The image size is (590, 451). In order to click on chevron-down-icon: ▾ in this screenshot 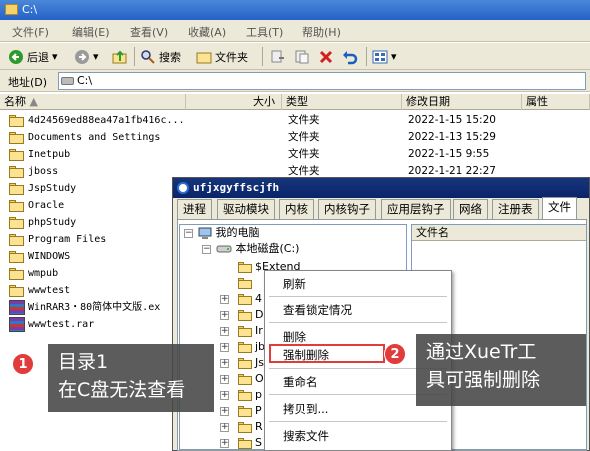, I will do `click(55, 56)`.